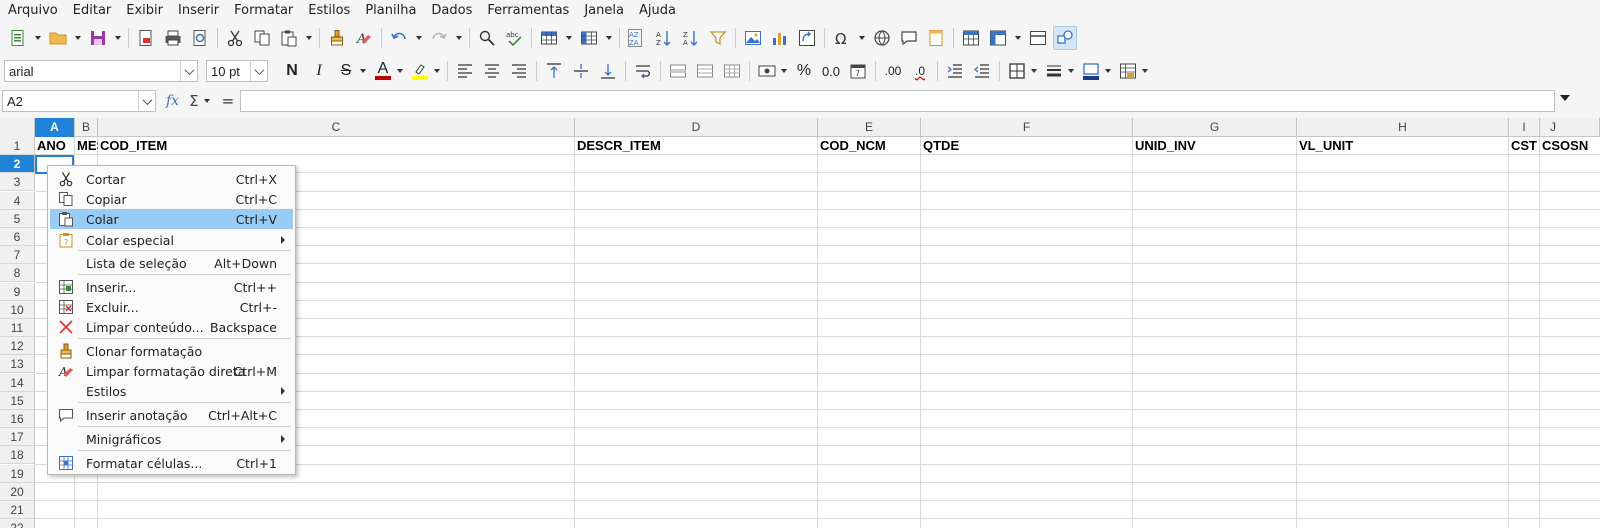 The width and height of the screenshot is (1600, 528). Describe the element at coordinates (18, 38) in the screenshot. I see `new-document-icon` at that location.